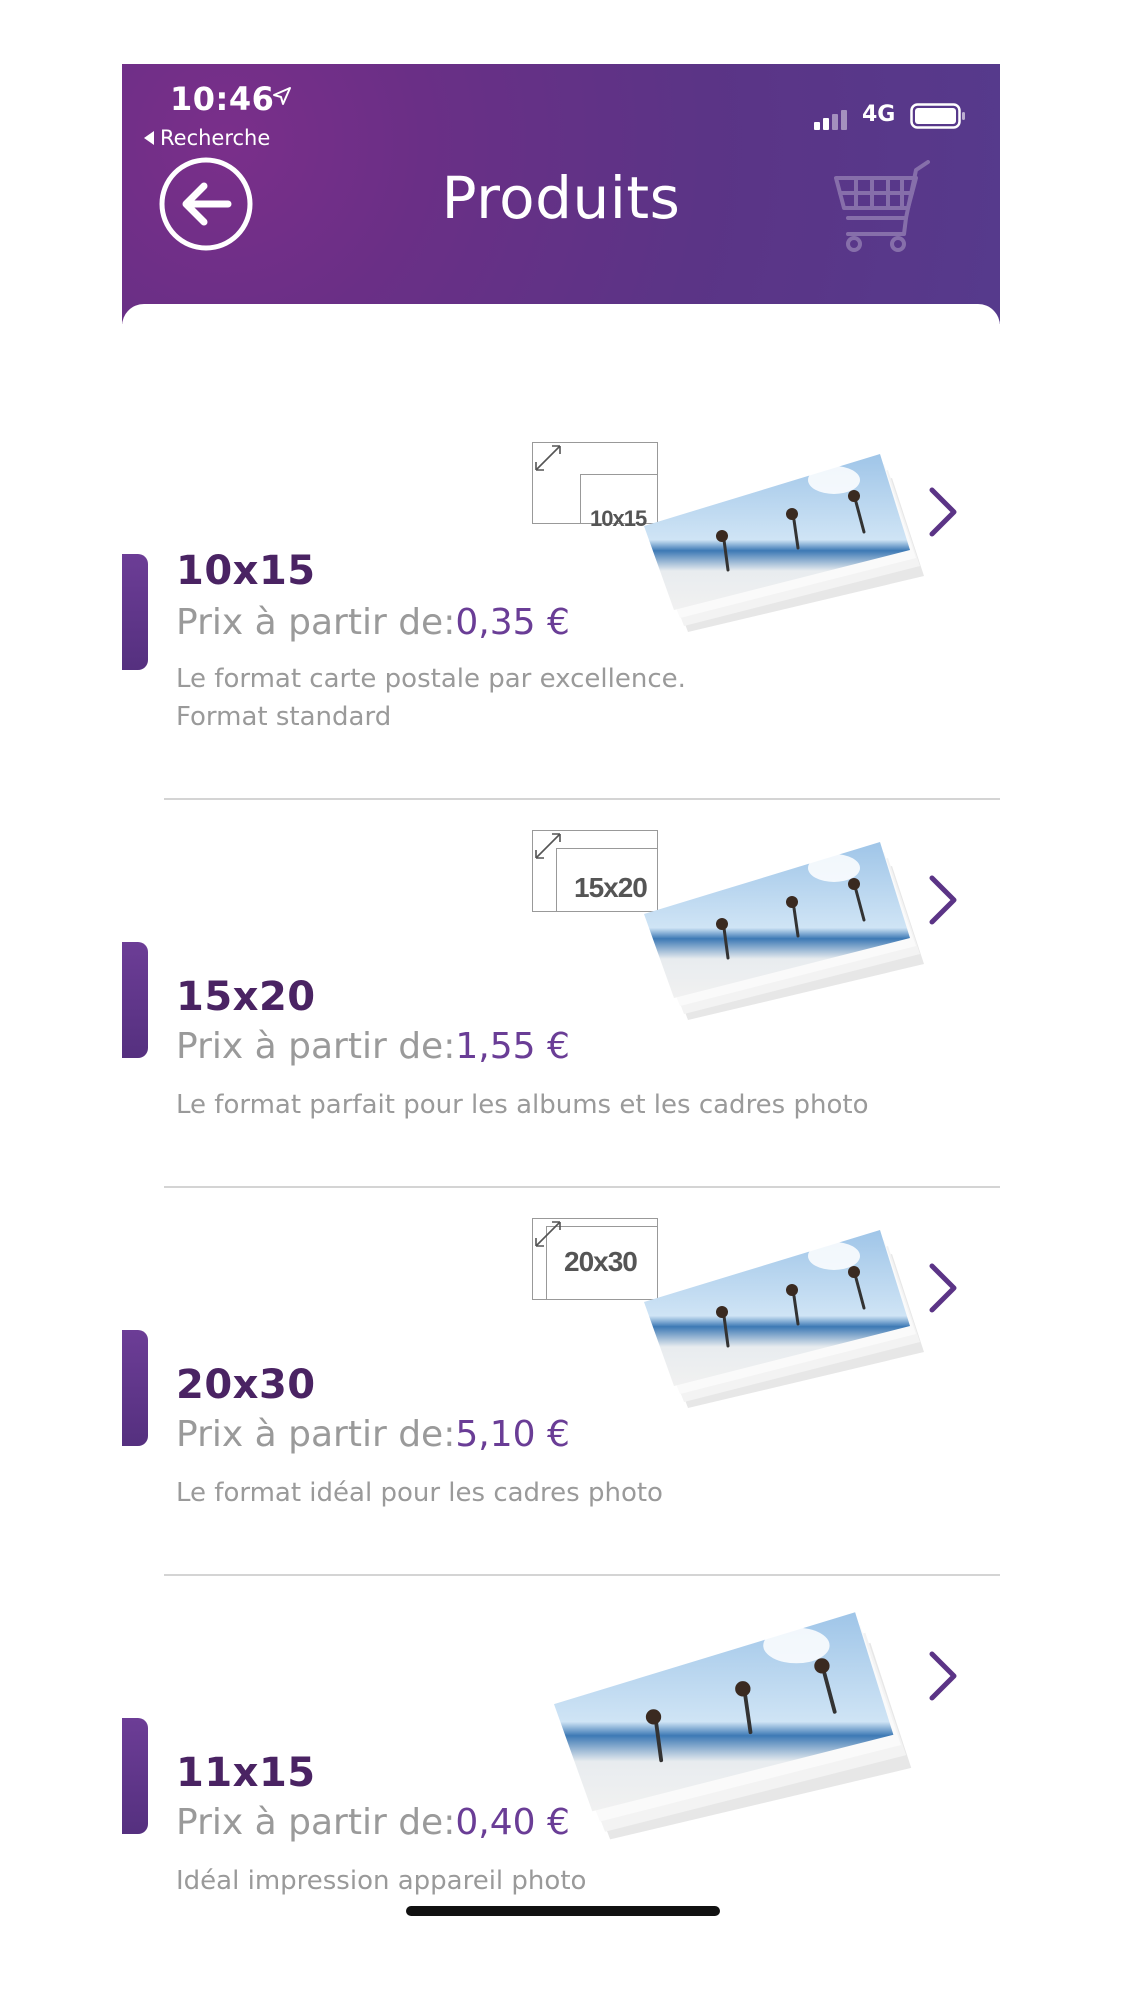 The height and width of the screenshot is (1992, 1121). Describe the element at coordinates (561, 334) in the screenshot. I see `content-sheet-top` at that location.